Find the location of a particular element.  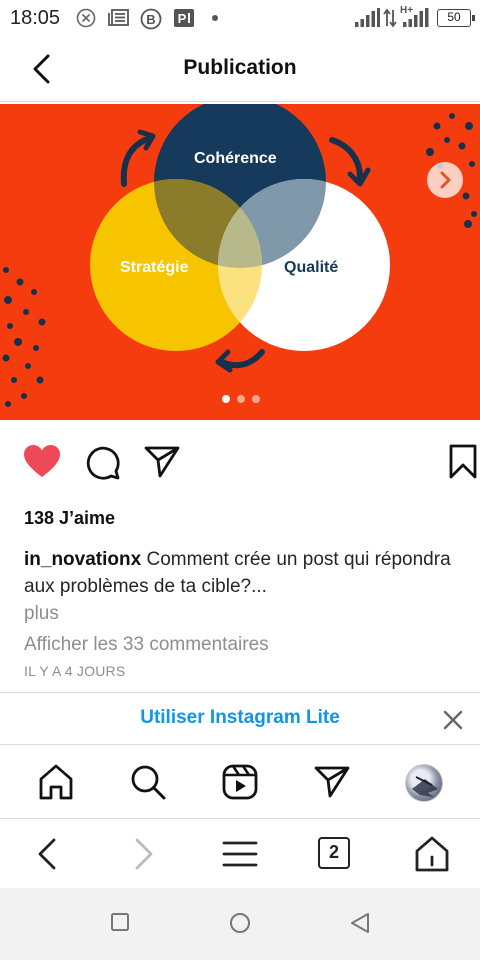

data-transfer-icon is located at coordinates (390, 18).